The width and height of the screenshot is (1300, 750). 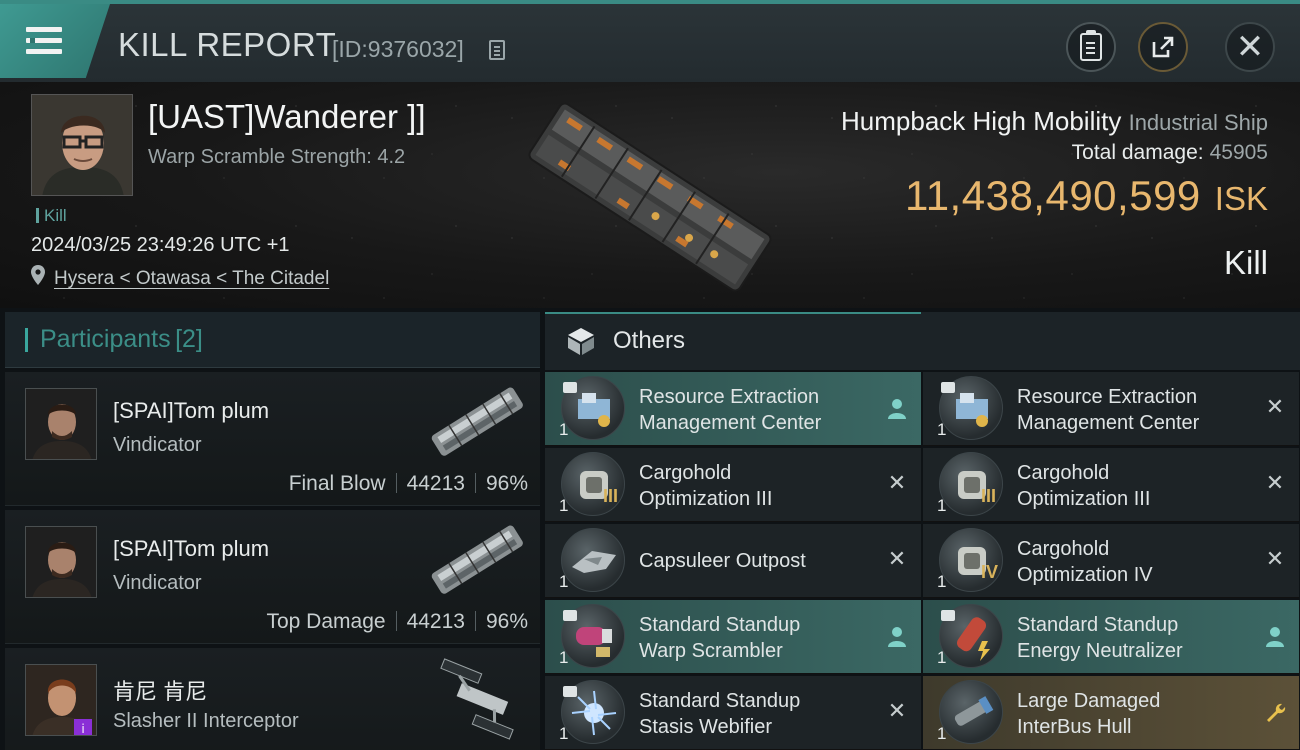 I want to click on item-row: 1 Capsuleer Outpost ✕, so click(x=733, y=561).